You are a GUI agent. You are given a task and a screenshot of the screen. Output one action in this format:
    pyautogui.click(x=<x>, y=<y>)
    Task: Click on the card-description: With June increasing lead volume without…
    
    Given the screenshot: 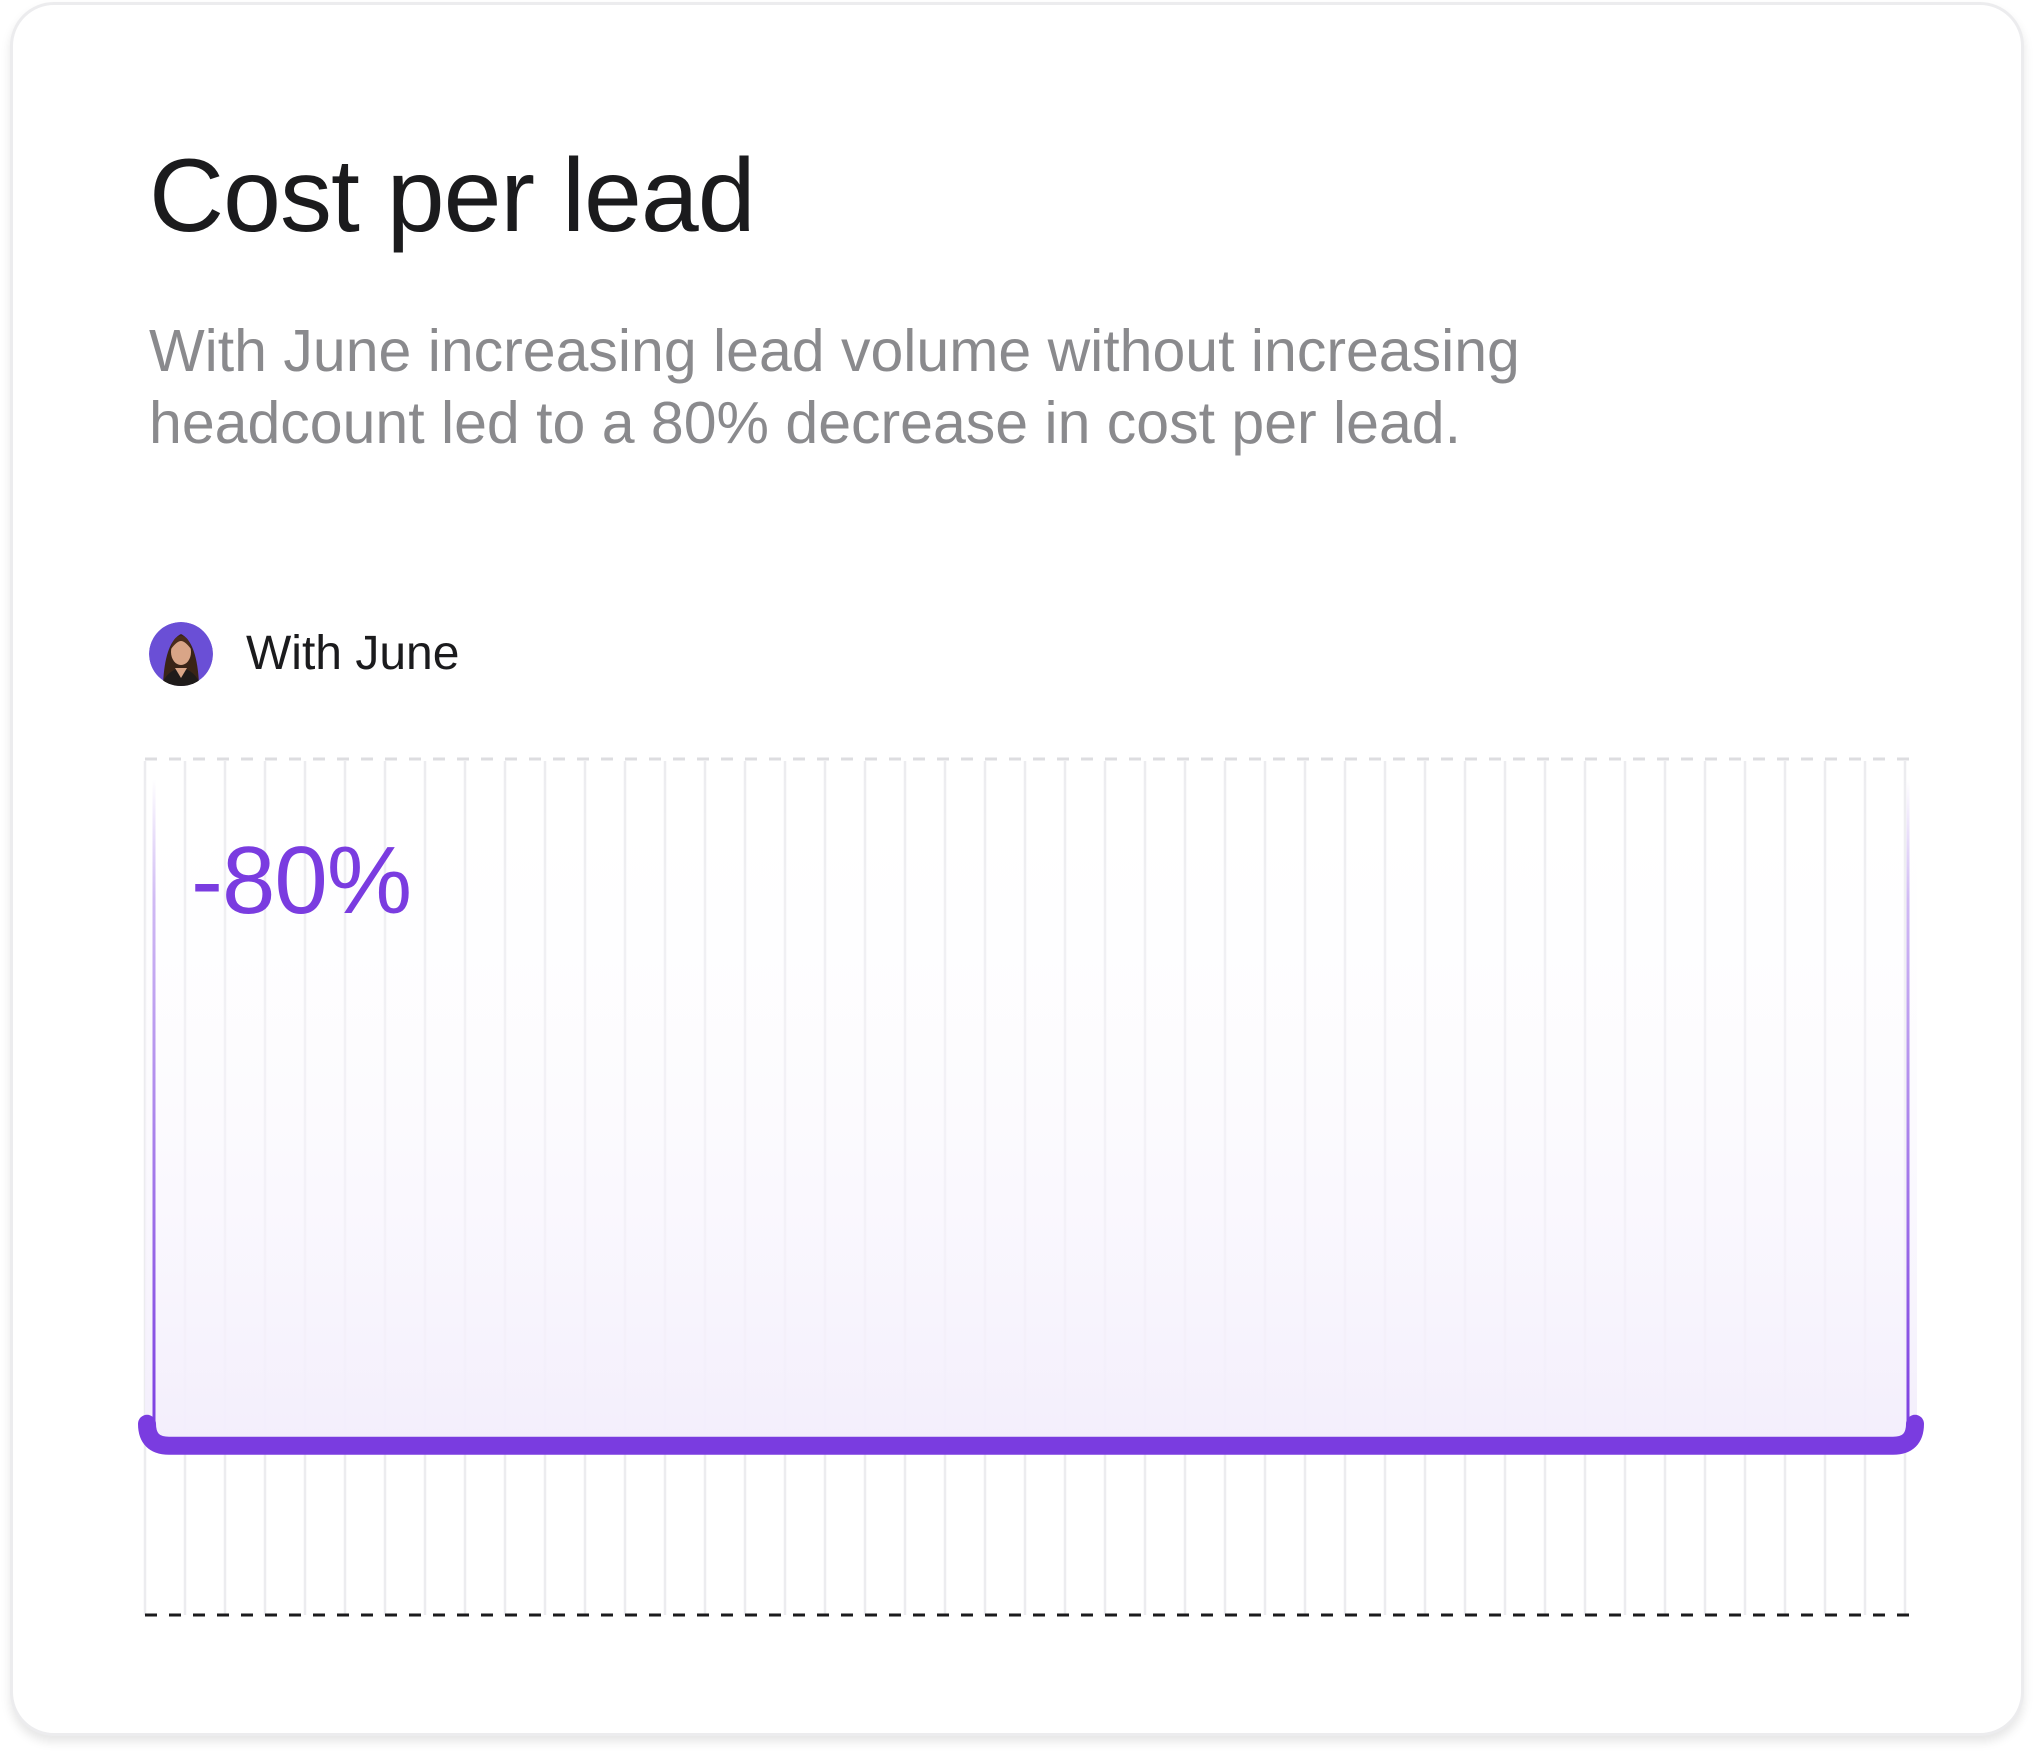 What is the action you would take?
    pyautogui.click(x=834, y=387)
    